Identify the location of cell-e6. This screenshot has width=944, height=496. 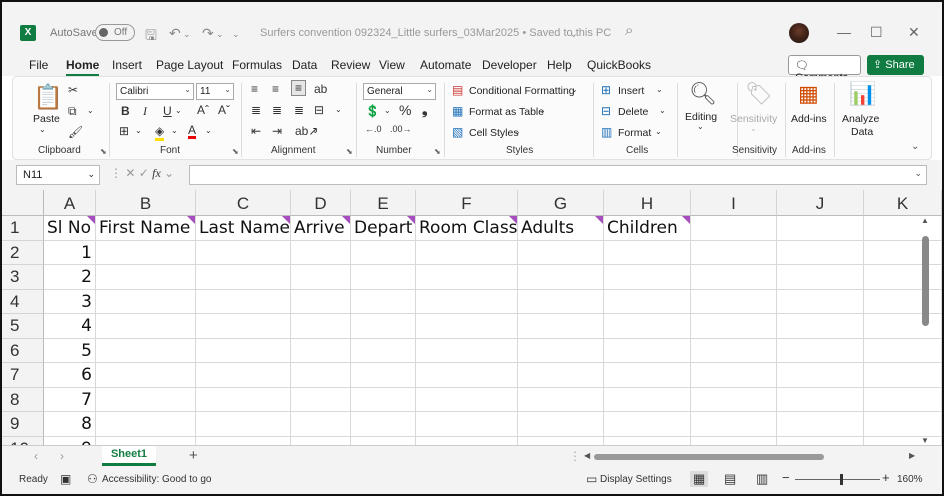
(383, 350).